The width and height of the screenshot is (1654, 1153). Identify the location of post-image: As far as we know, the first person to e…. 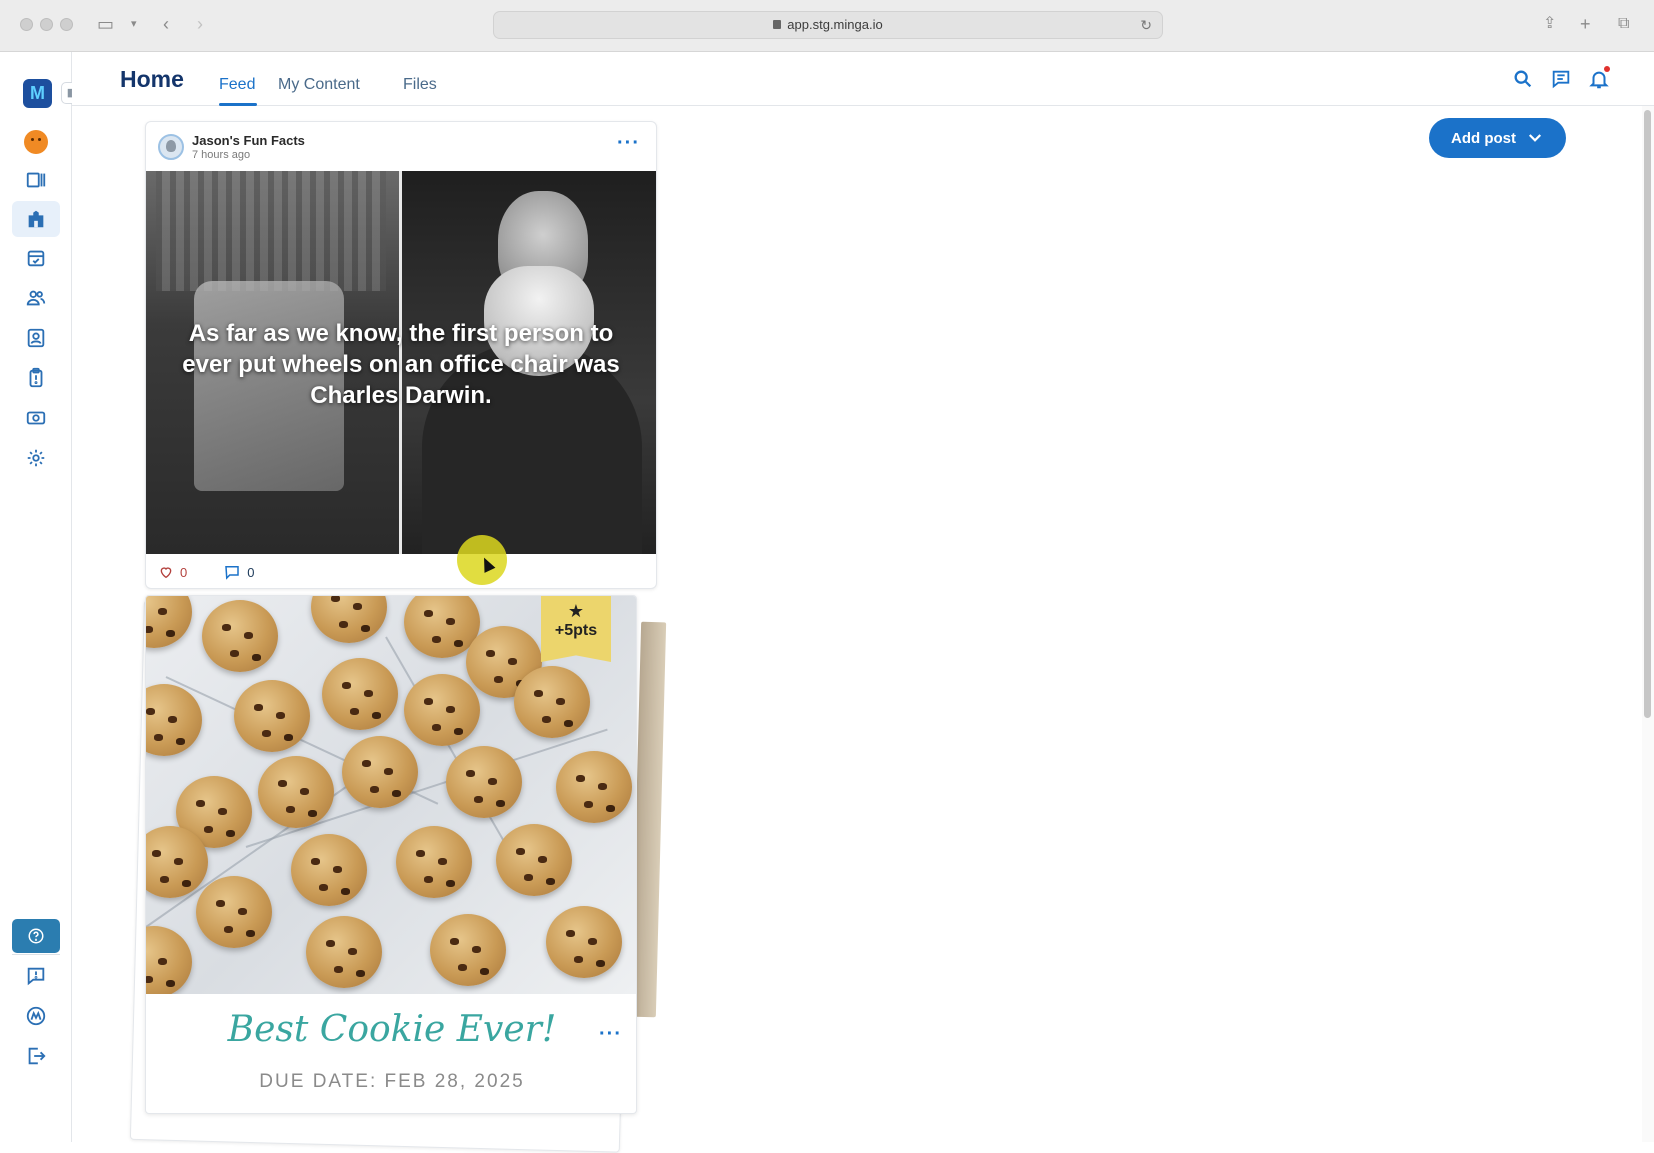
(401, 362).